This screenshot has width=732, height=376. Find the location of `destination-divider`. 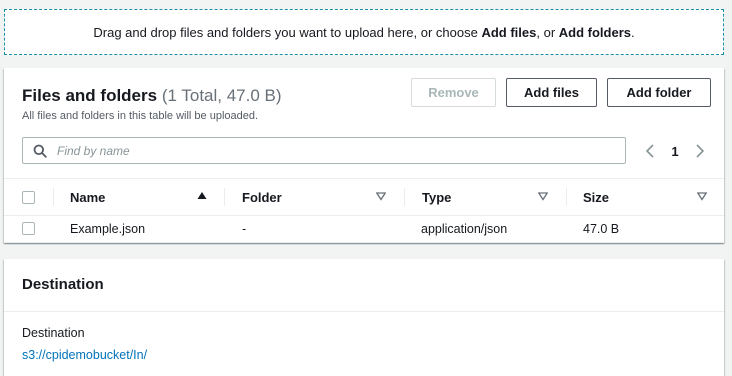

destination-divider is located at coordinates (364, 311).